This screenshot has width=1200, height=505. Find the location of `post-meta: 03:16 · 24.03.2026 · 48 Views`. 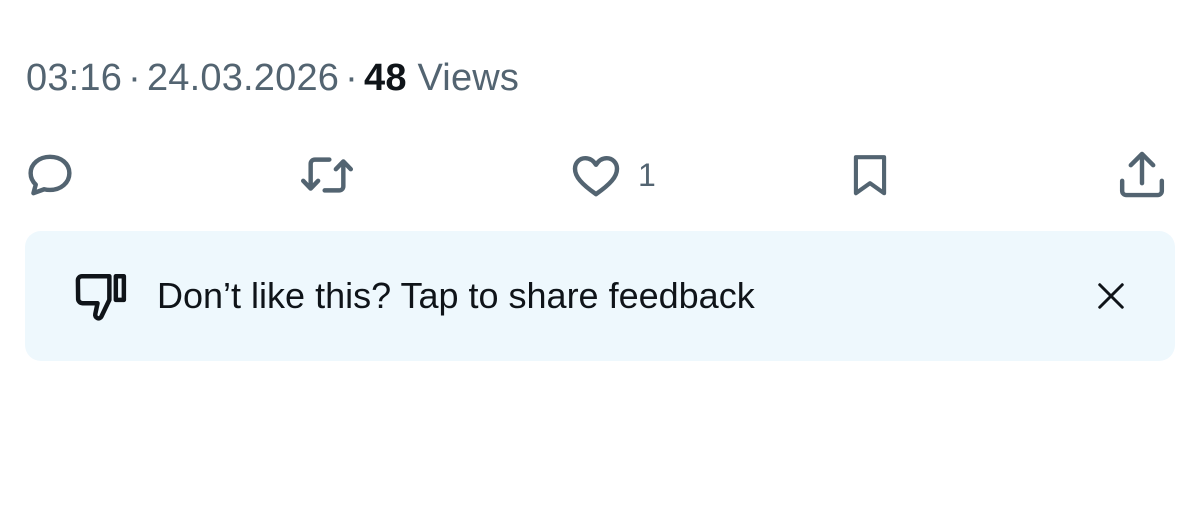

post-meta: 03:16 · 24.03.2026 · 48 Views is located at coordinates (272, 78).